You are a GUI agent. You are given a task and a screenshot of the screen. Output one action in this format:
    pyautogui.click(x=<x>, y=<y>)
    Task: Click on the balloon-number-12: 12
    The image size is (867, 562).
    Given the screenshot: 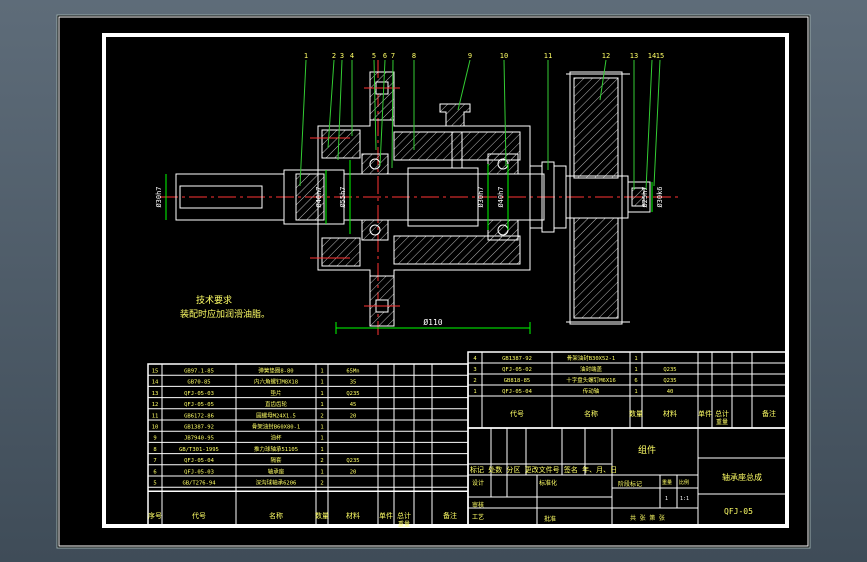 What is the action you would take?
    pyautogui.click(x=606, y=56)
    